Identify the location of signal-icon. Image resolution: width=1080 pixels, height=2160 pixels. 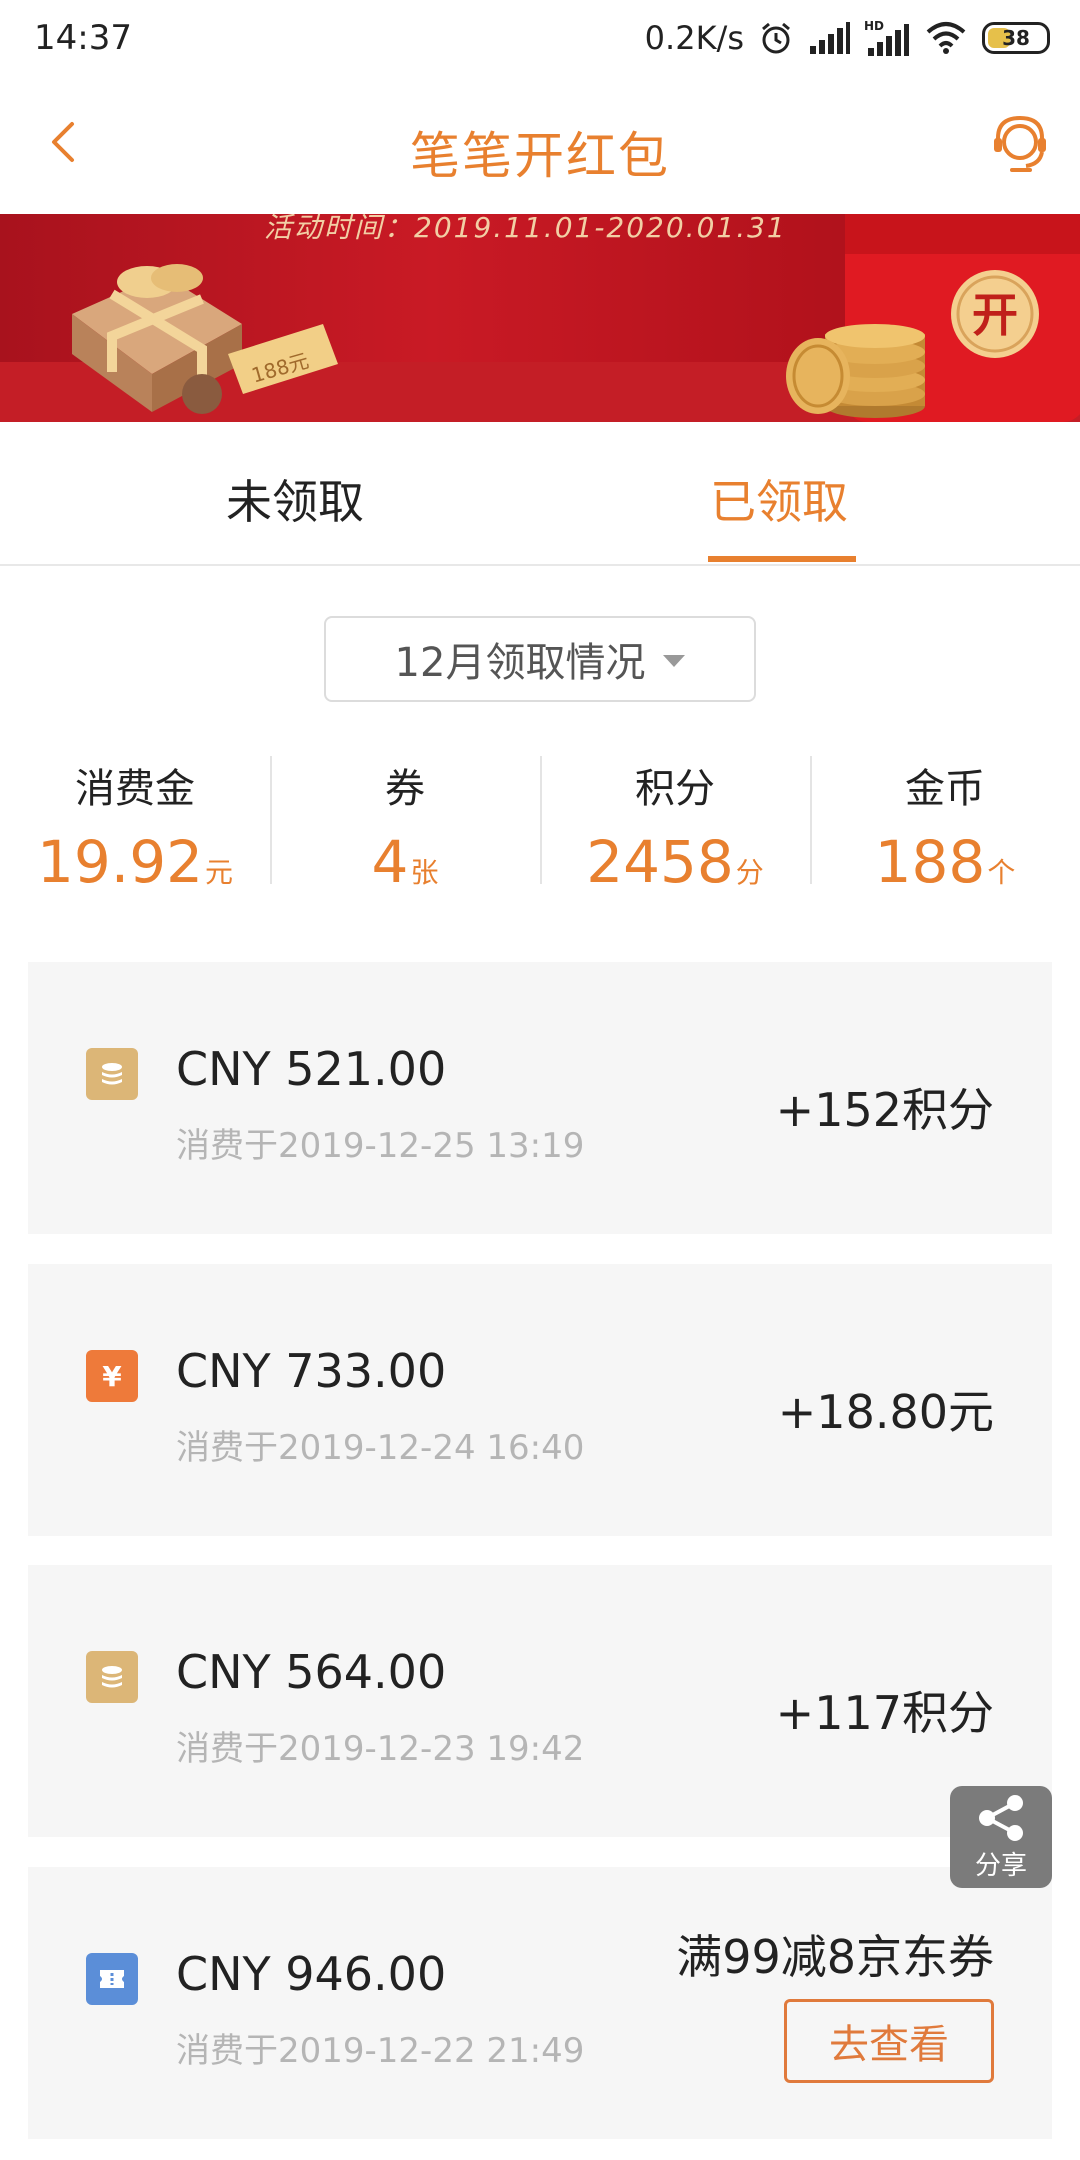
(830, 38).